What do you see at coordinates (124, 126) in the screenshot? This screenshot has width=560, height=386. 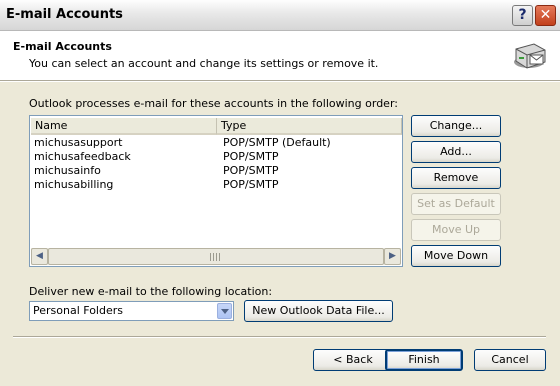 I see `column-header-name: Name` at bounding box center [124, 126].